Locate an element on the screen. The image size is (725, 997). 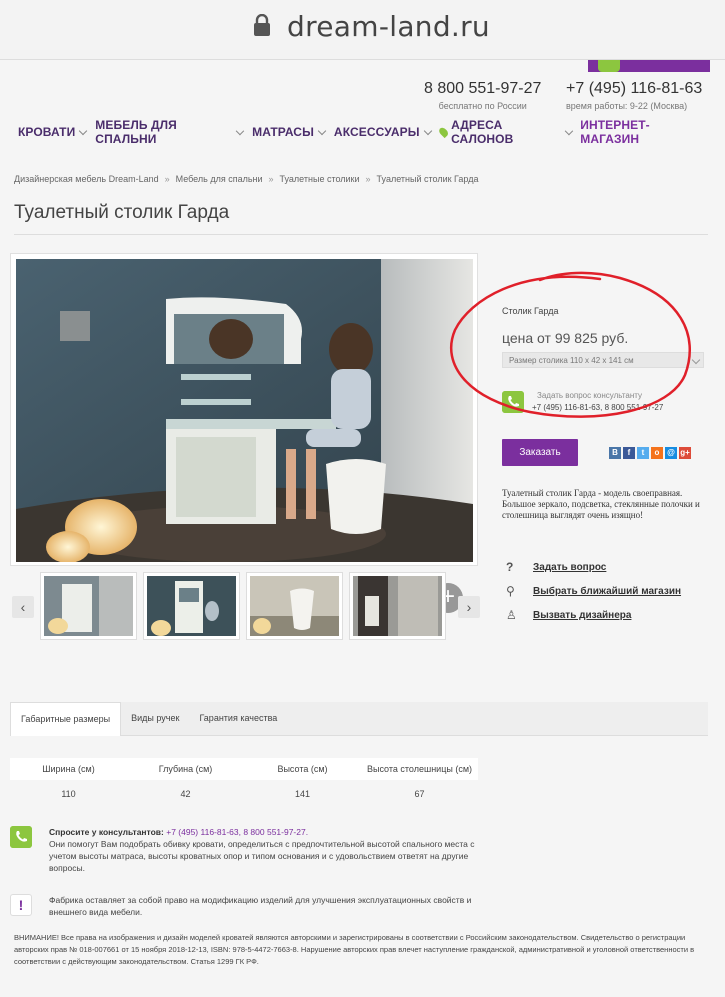
phone-moscow-number: +7 (495) 116-81-63 is located at coordinates (634, 89).